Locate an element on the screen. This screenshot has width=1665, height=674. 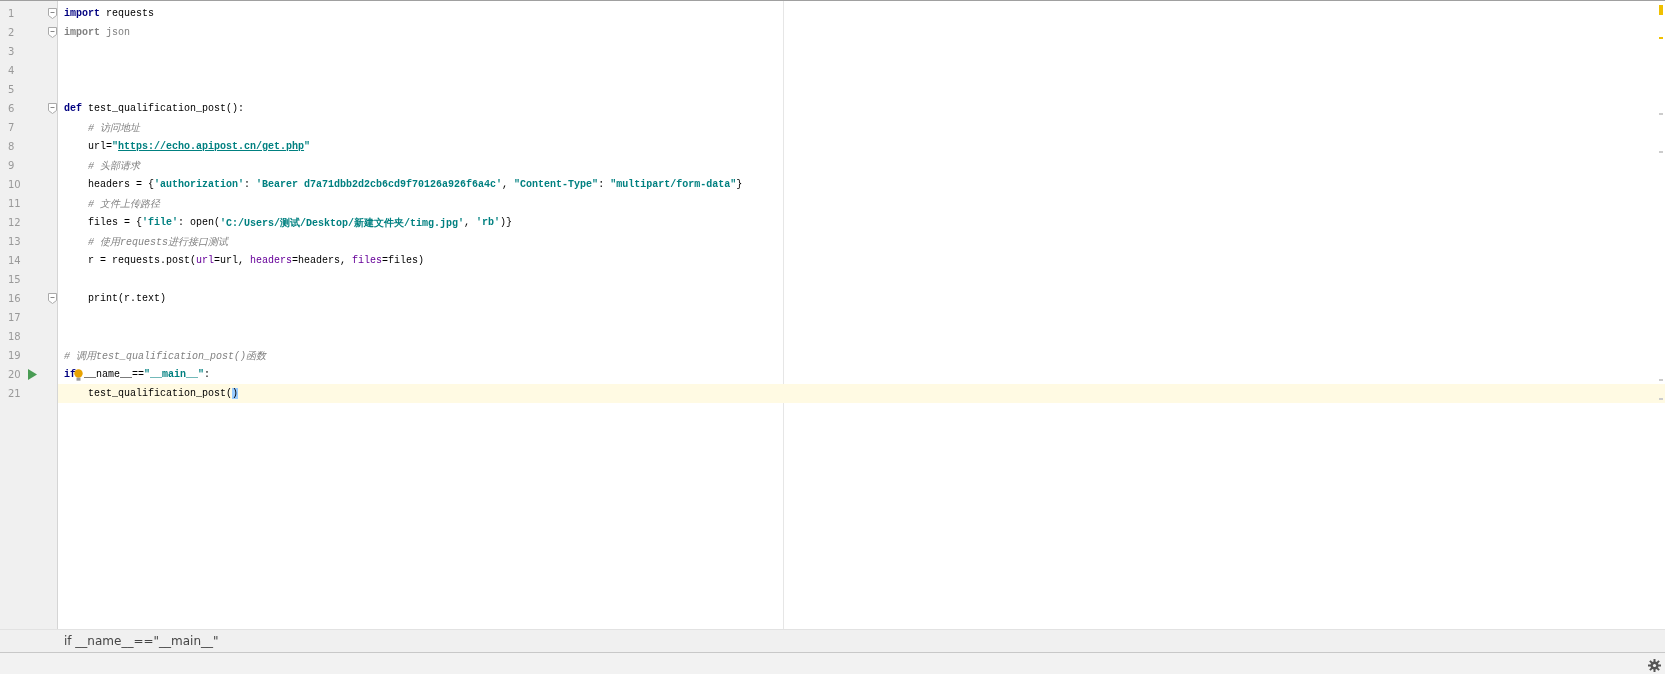
string-literal: 'rb' is located at coordinates (488, 222).